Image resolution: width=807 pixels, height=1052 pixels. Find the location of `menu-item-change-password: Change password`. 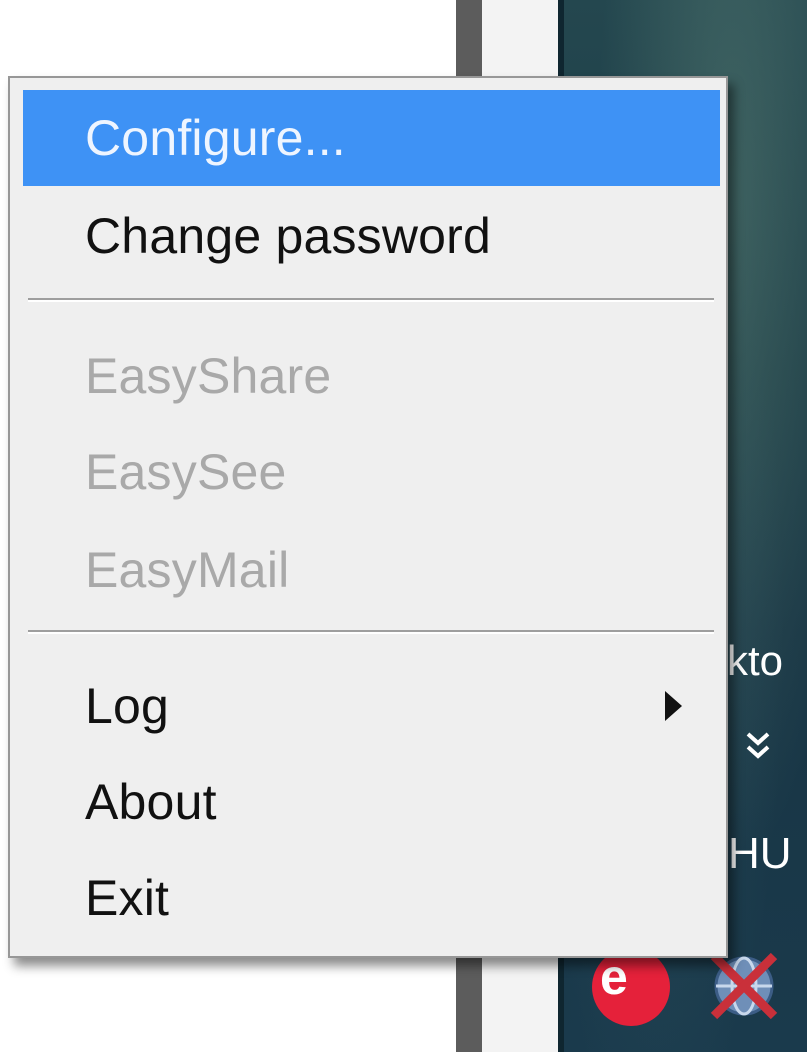

menu-item-change-password: Change password is located at coordinates (371, 236).